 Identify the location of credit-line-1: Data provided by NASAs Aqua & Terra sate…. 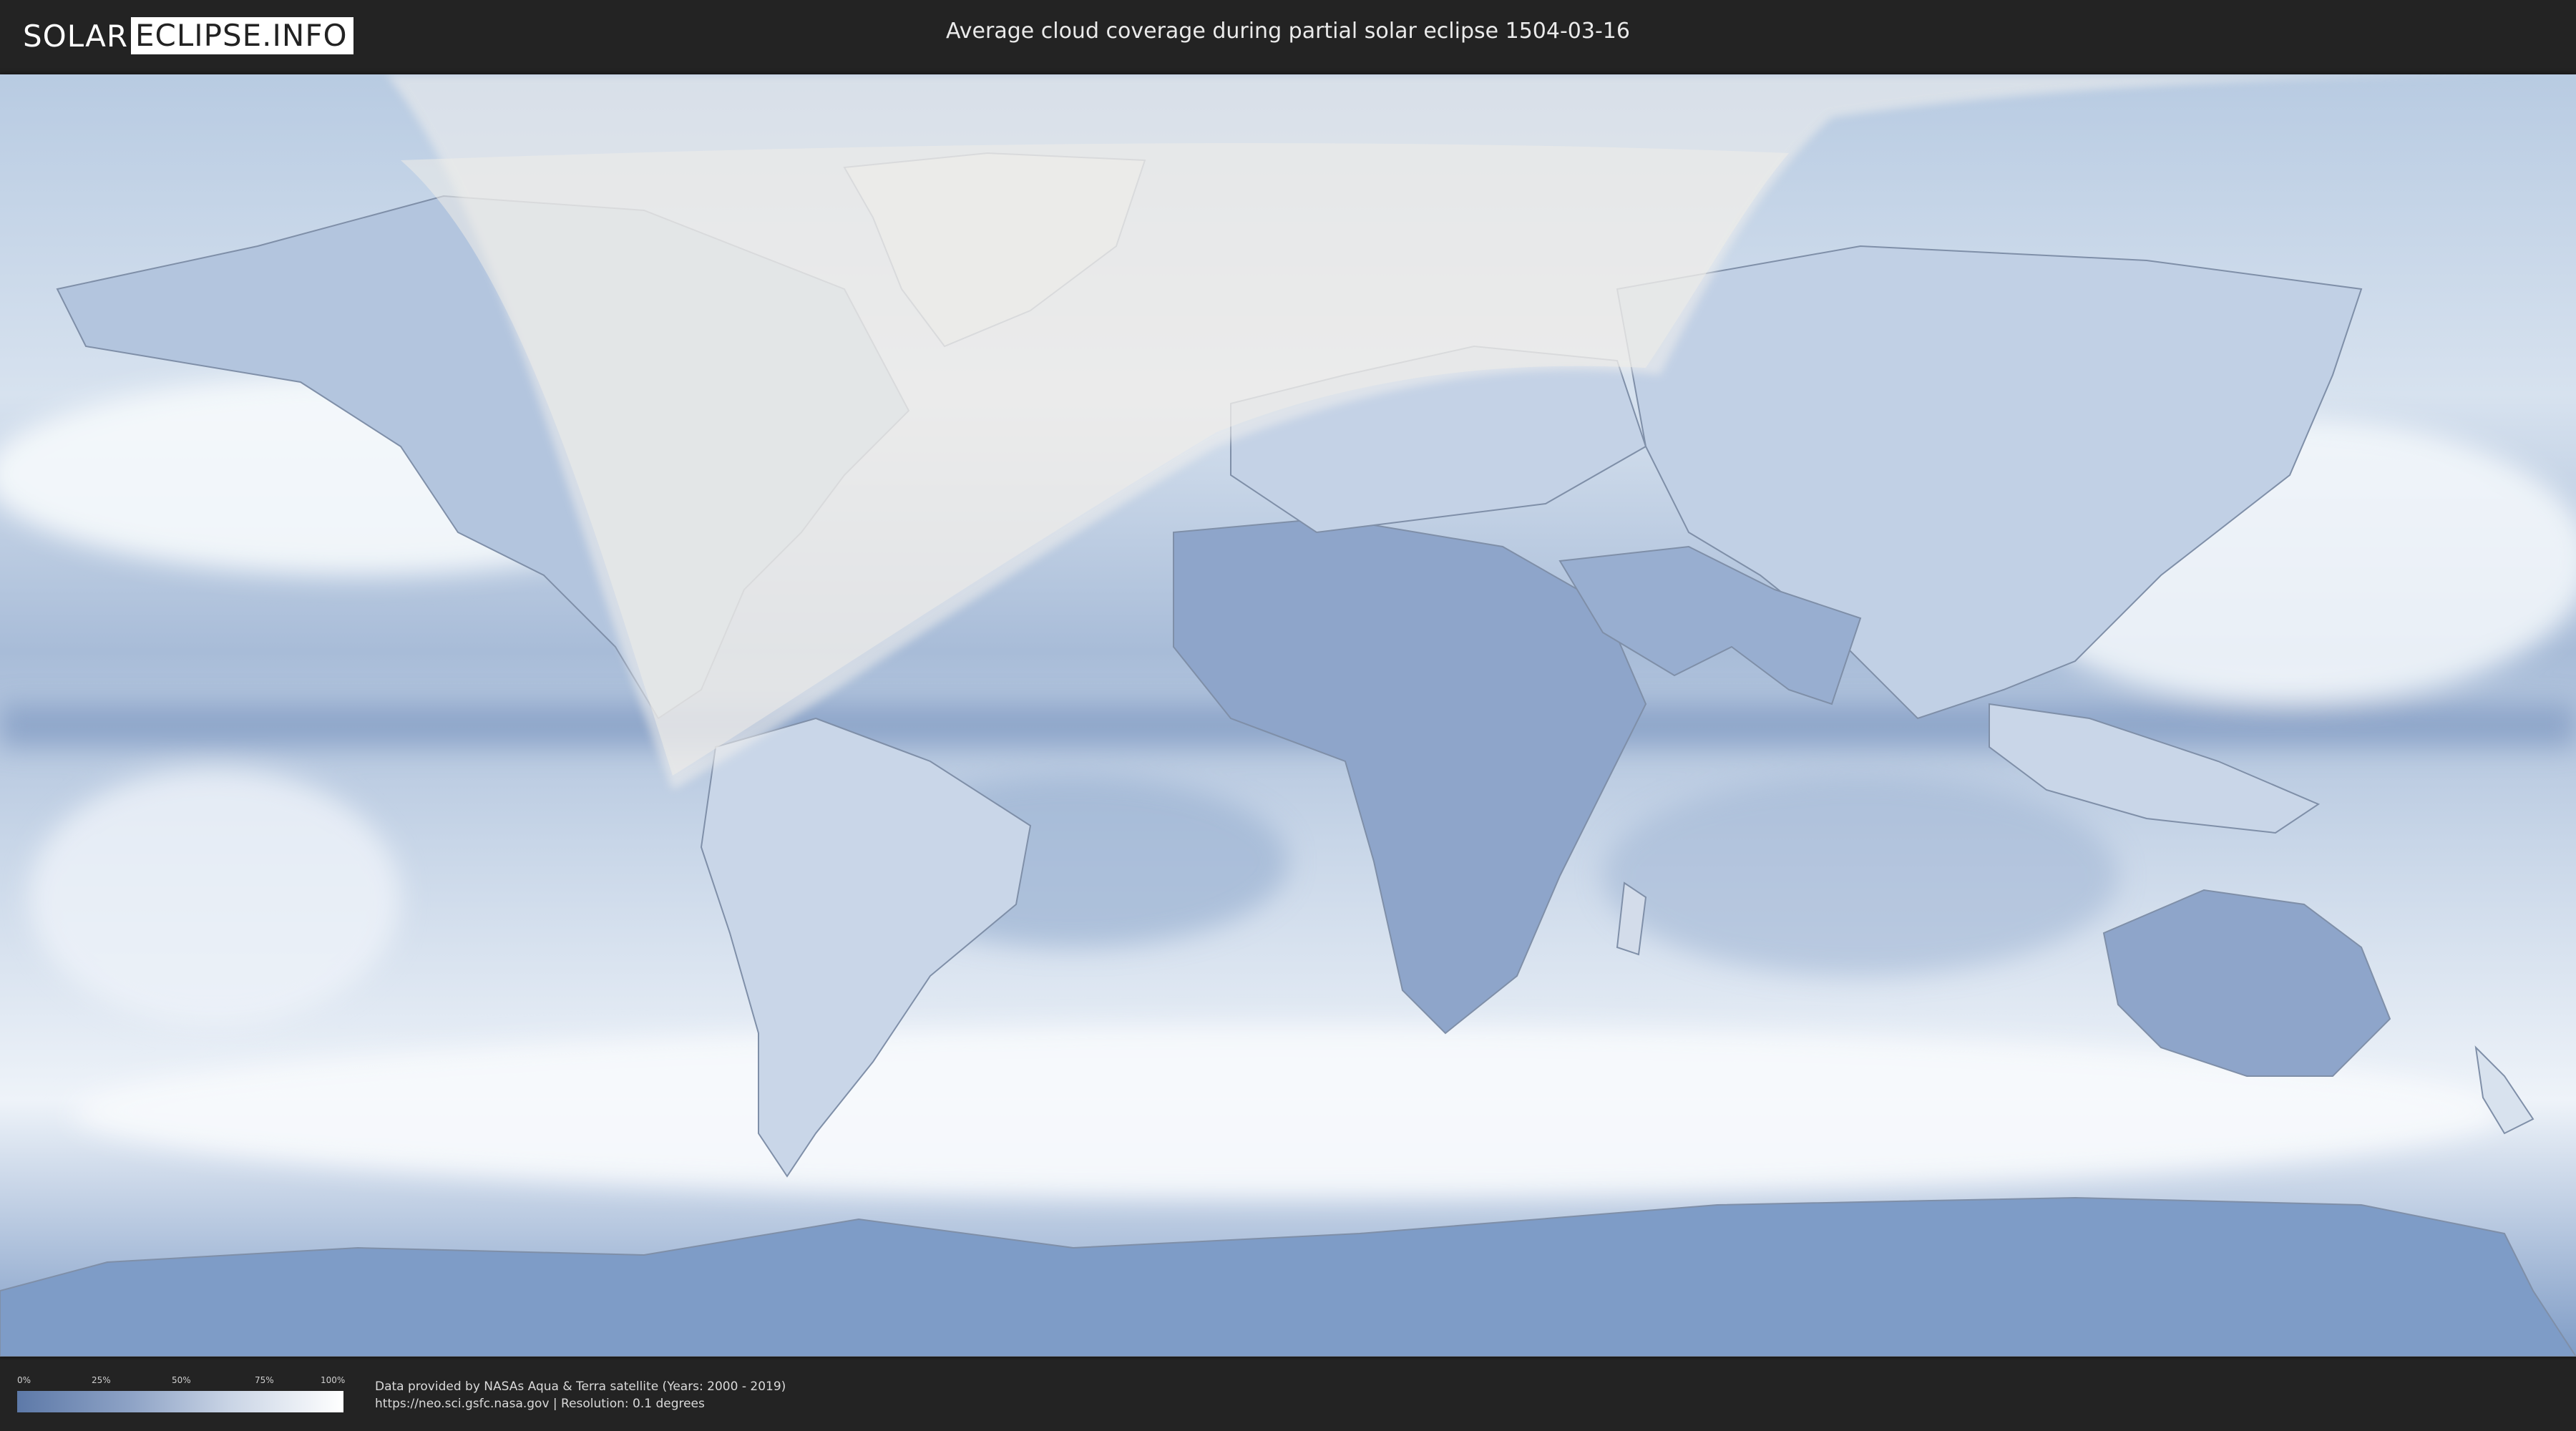
(580, 1386).